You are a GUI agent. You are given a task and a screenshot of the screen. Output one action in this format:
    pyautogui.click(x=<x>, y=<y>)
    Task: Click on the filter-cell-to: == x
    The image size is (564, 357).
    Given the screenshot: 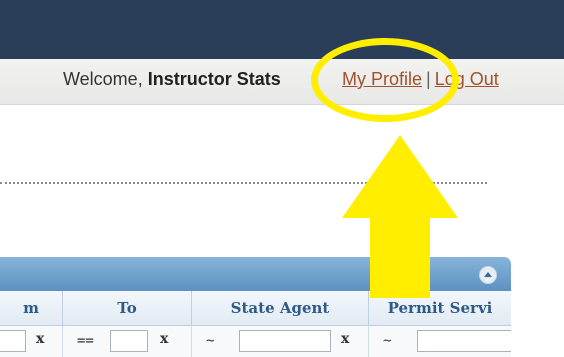 What is the action you would take?
    pyautogui.click(x=127, y=341)
    